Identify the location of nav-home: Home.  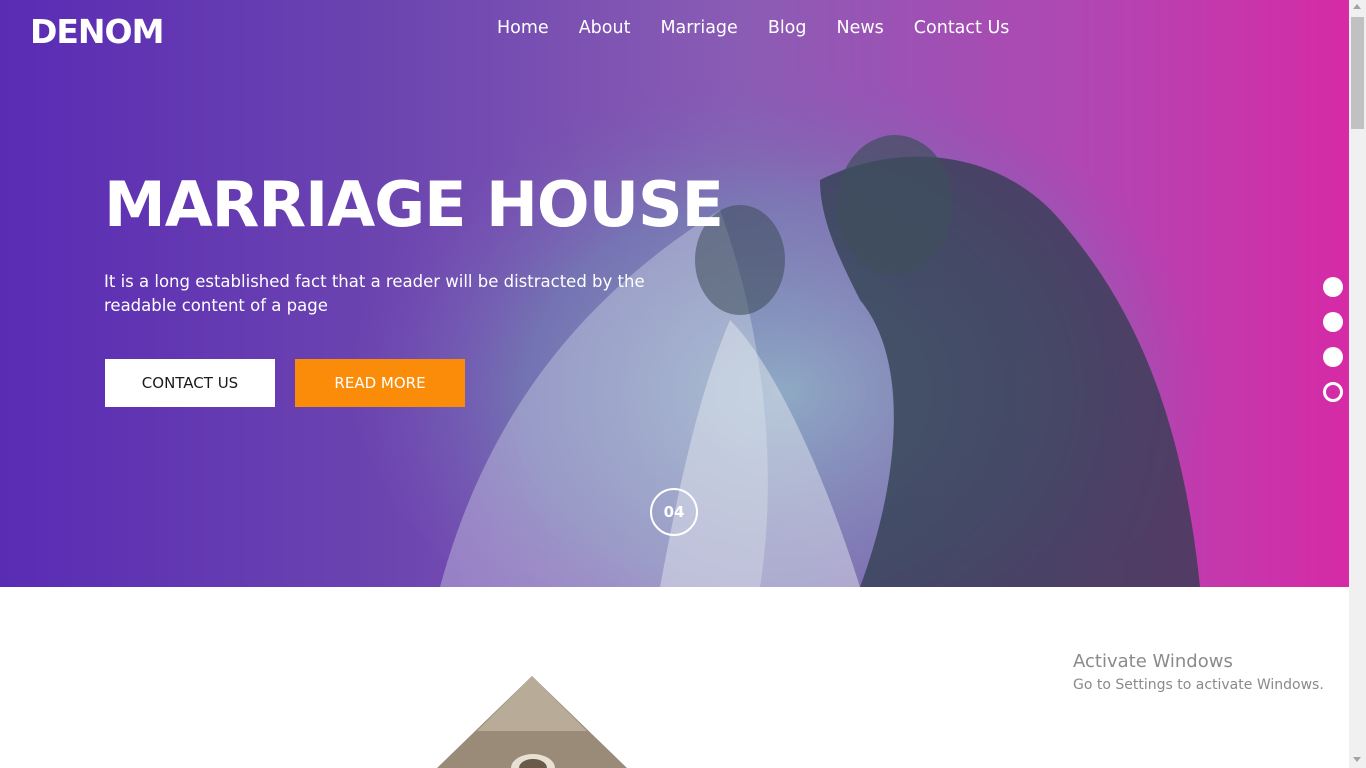
(523, 28).